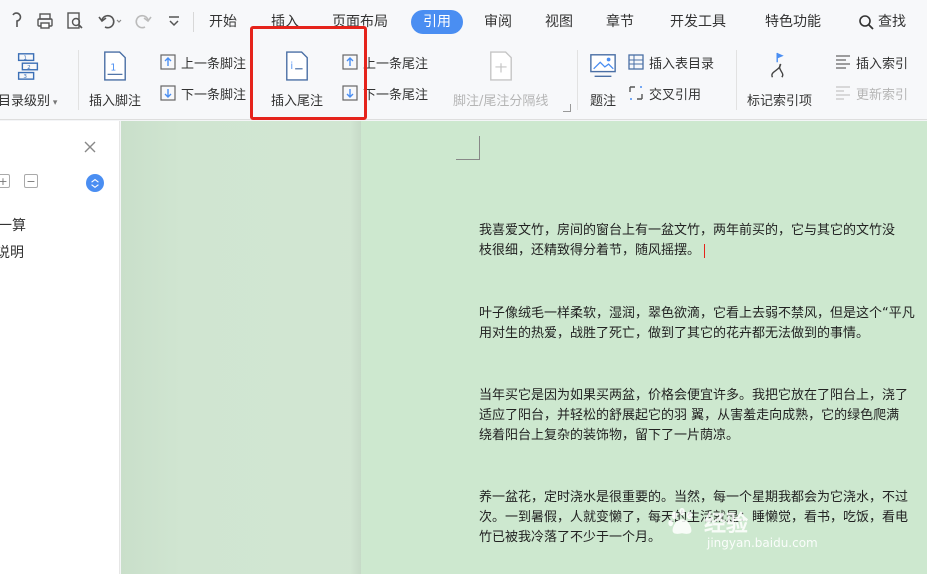 Image resolution: width=927 pixels, height=574 pixels. Describe the element at coordinates (882, 95) in the screenshot. I see `update-index-label: 更新索引` at that location.